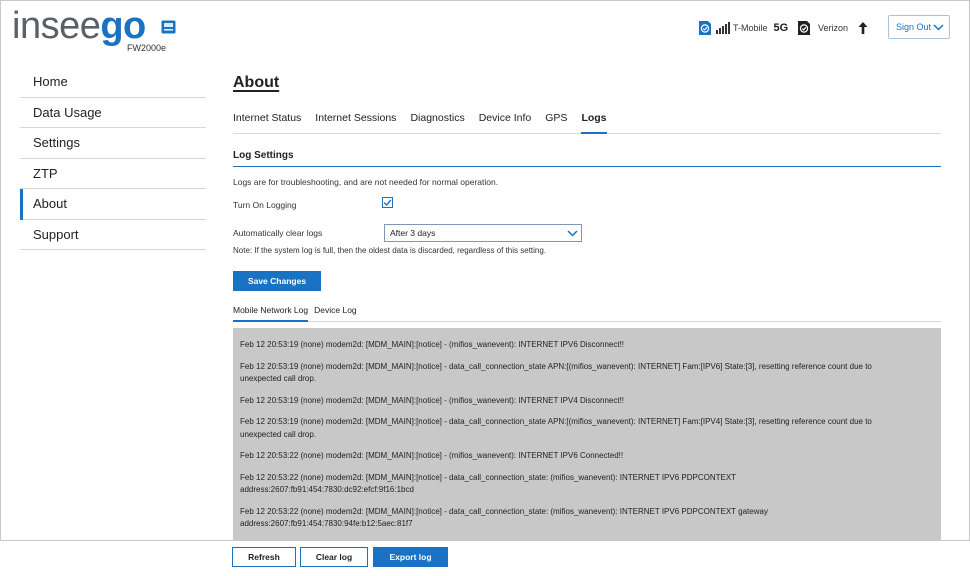 This screenshot has width=970, height=576. Describe the element at coordinates (594, 123) in the screenshot. I see `tab-logs: Logs` at that location.